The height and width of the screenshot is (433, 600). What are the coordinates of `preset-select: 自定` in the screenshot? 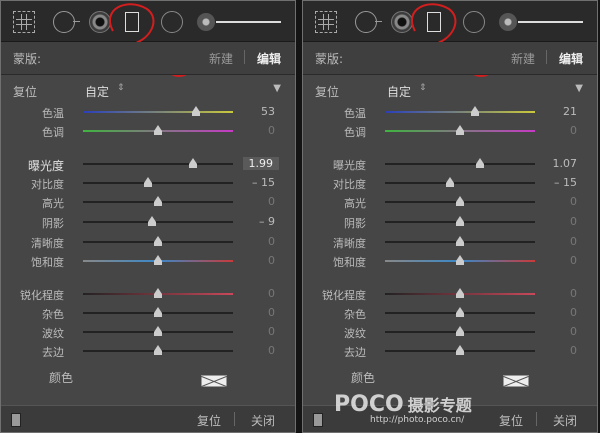 It's located at (97, 91).